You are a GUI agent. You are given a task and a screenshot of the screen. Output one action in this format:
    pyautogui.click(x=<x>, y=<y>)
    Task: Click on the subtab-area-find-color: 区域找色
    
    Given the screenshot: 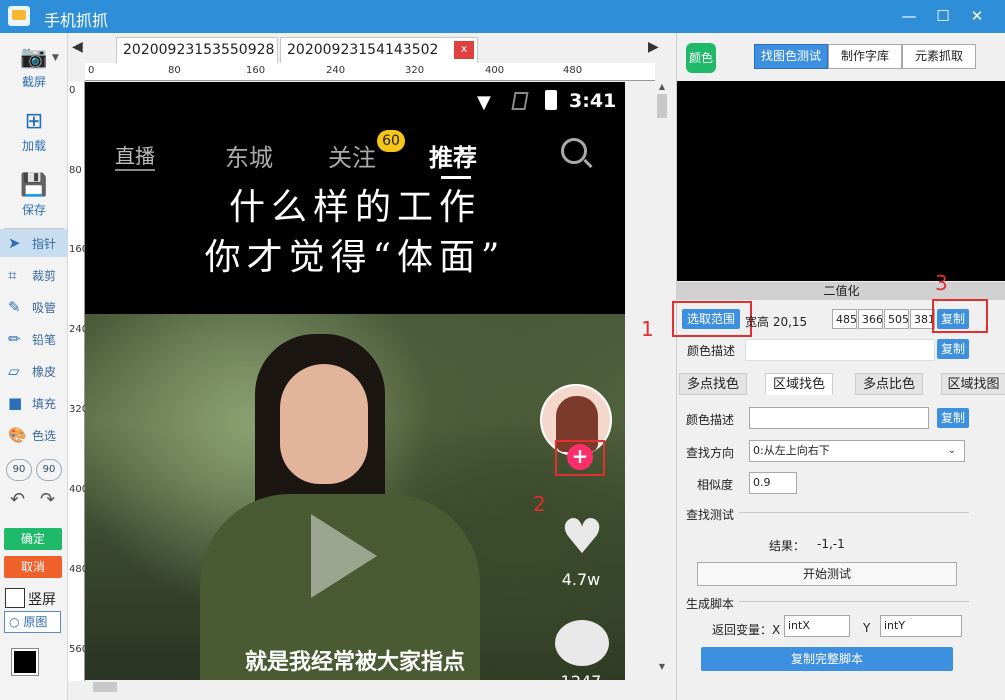 What is the action you would take?
    pyautogui.click(x=799, y=384)
    